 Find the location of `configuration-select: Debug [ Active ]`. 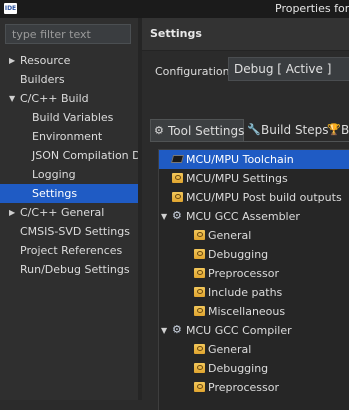

configuration-select: Debug [ Active ] is located at coordinates (288, 69).